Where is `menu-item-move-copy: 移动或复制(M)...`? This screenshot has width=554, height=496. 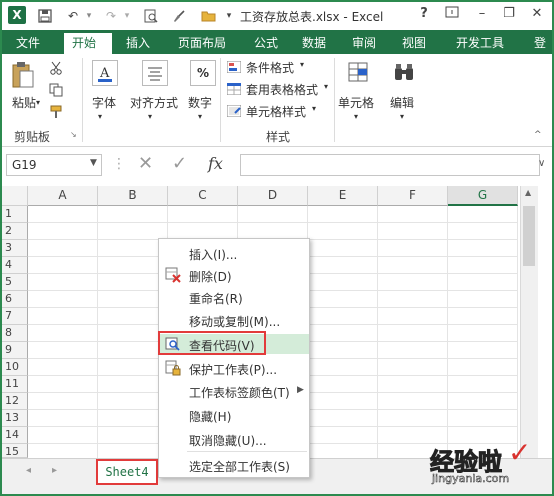
menu-item-move-copy: 移动或复制(M)... is located at coordinates (234, 320).